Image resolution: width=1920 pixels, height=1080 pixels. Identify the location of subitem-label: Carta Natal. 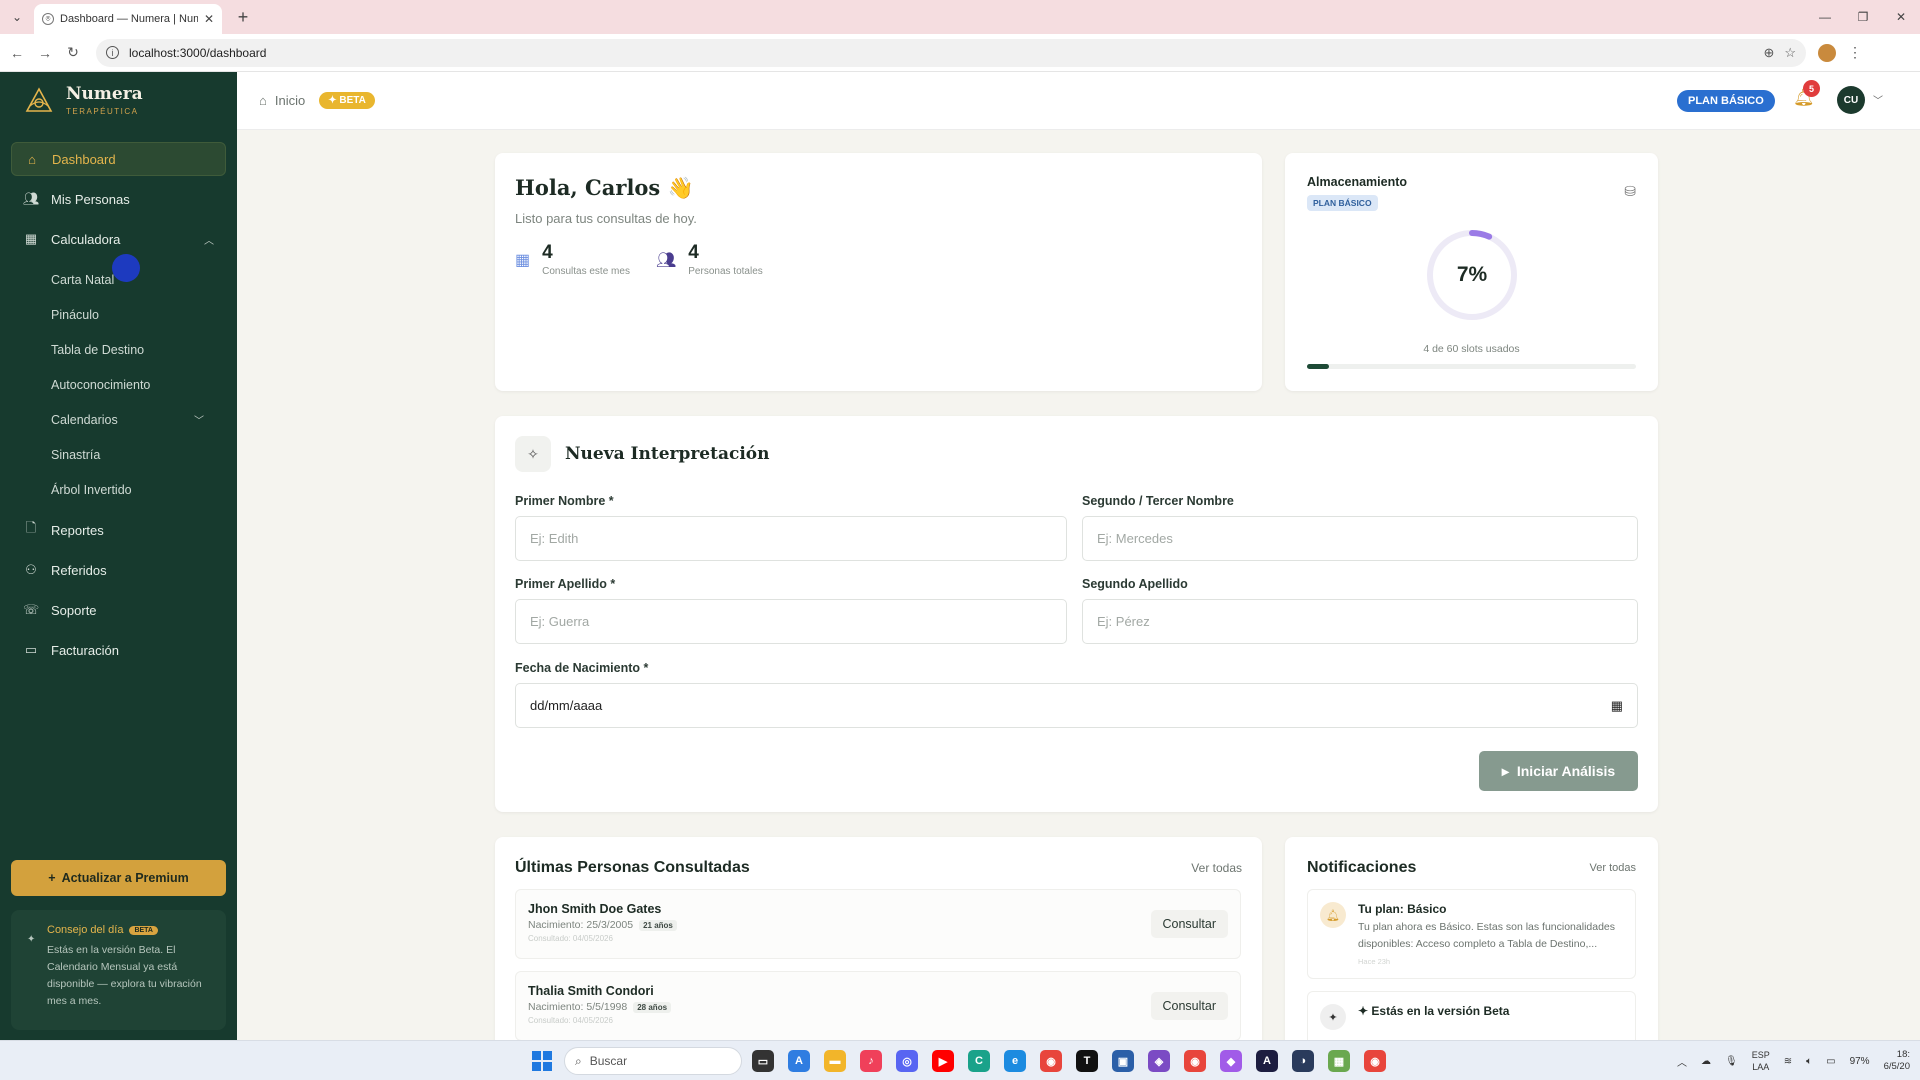
(83, 279).